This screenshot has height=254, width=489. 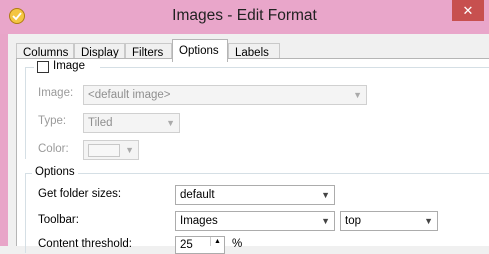 What do you see at coordinates (43, 67) in the screenshot?
I see `image-checkbox` at bounding box center [43, 67].